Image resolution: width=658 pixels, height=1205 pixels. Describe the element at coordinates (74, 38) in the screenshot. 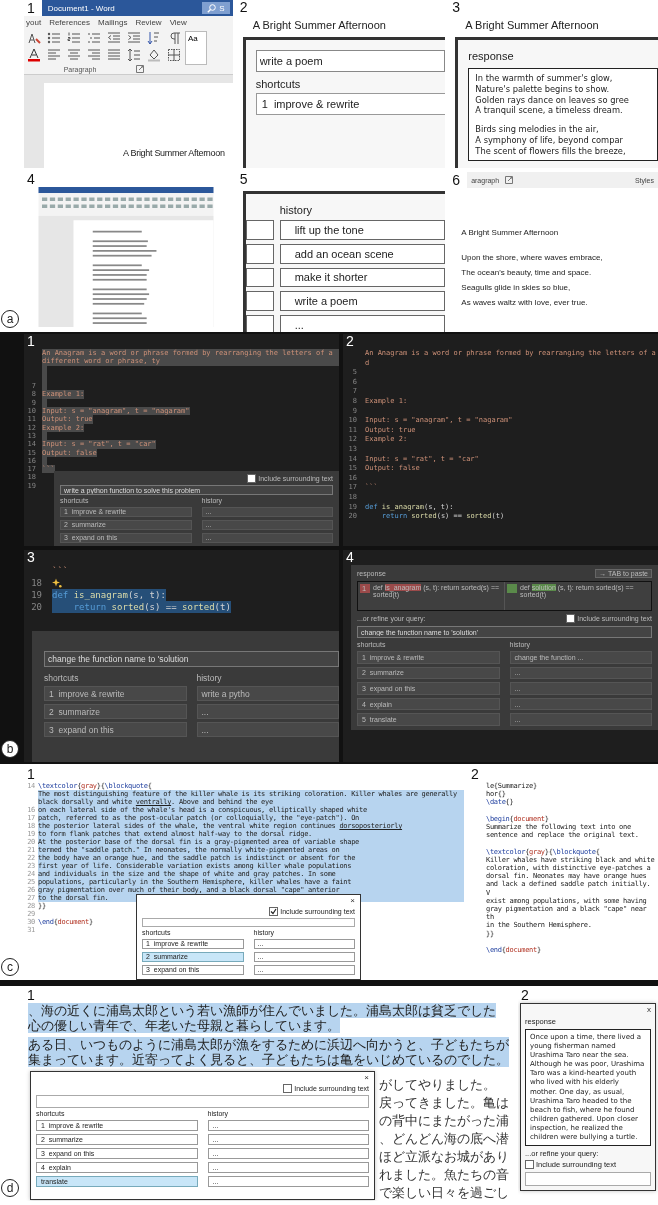

I see `numbered-list-icon` at that location.